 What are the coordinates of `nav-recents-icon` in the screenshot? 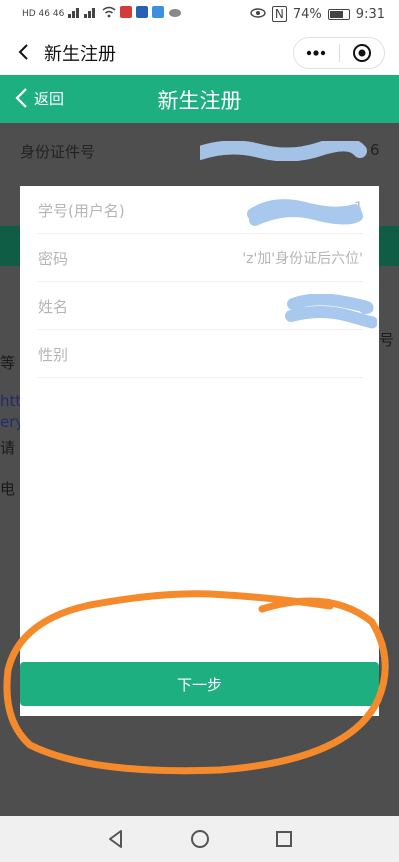 It's located at (284, 839).